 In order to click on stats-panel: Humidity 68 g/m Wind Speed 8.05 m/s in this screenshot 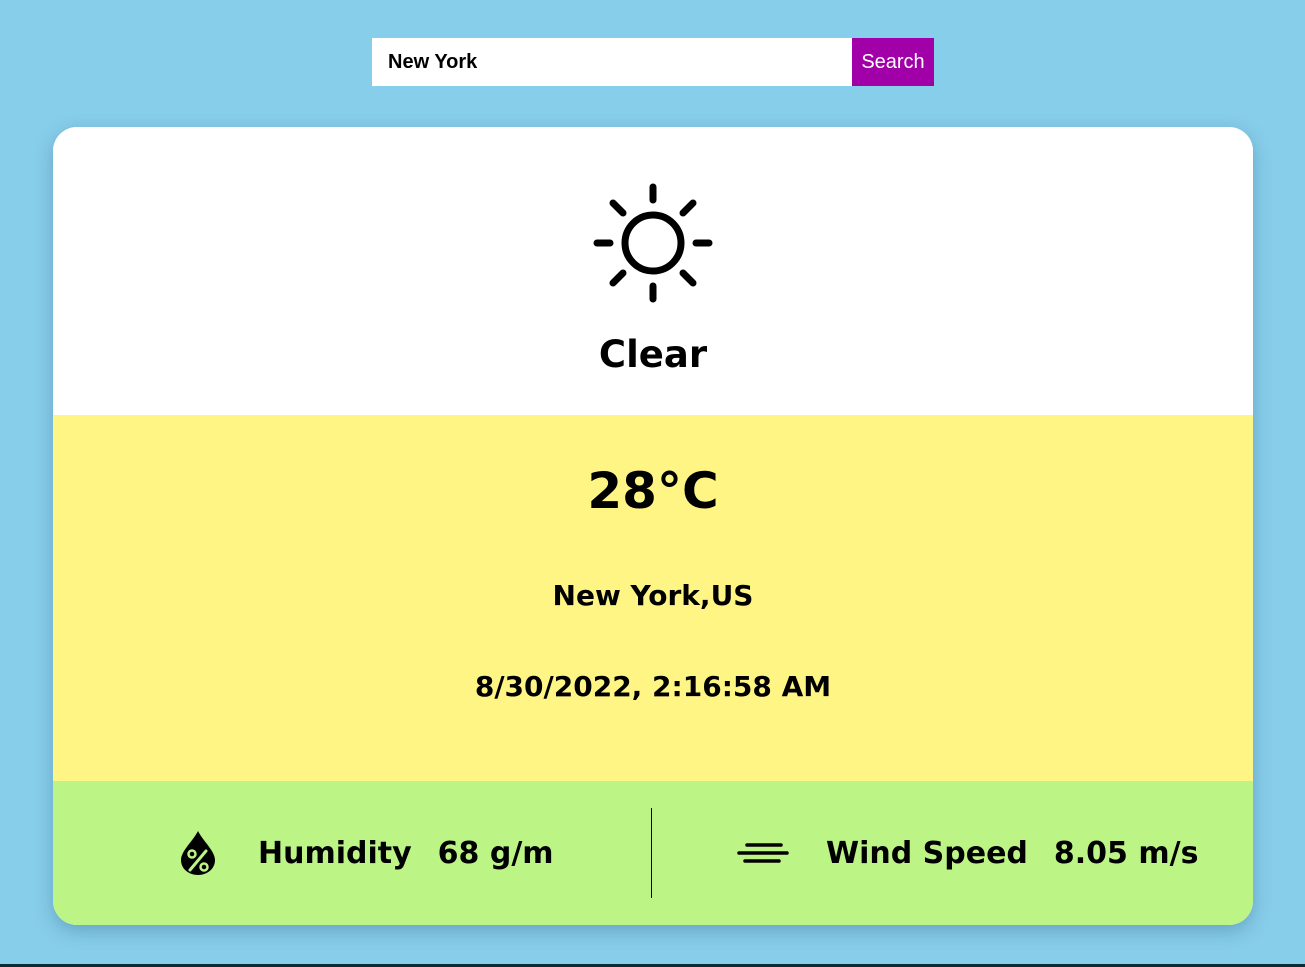, I will do `click(653, 853)`.